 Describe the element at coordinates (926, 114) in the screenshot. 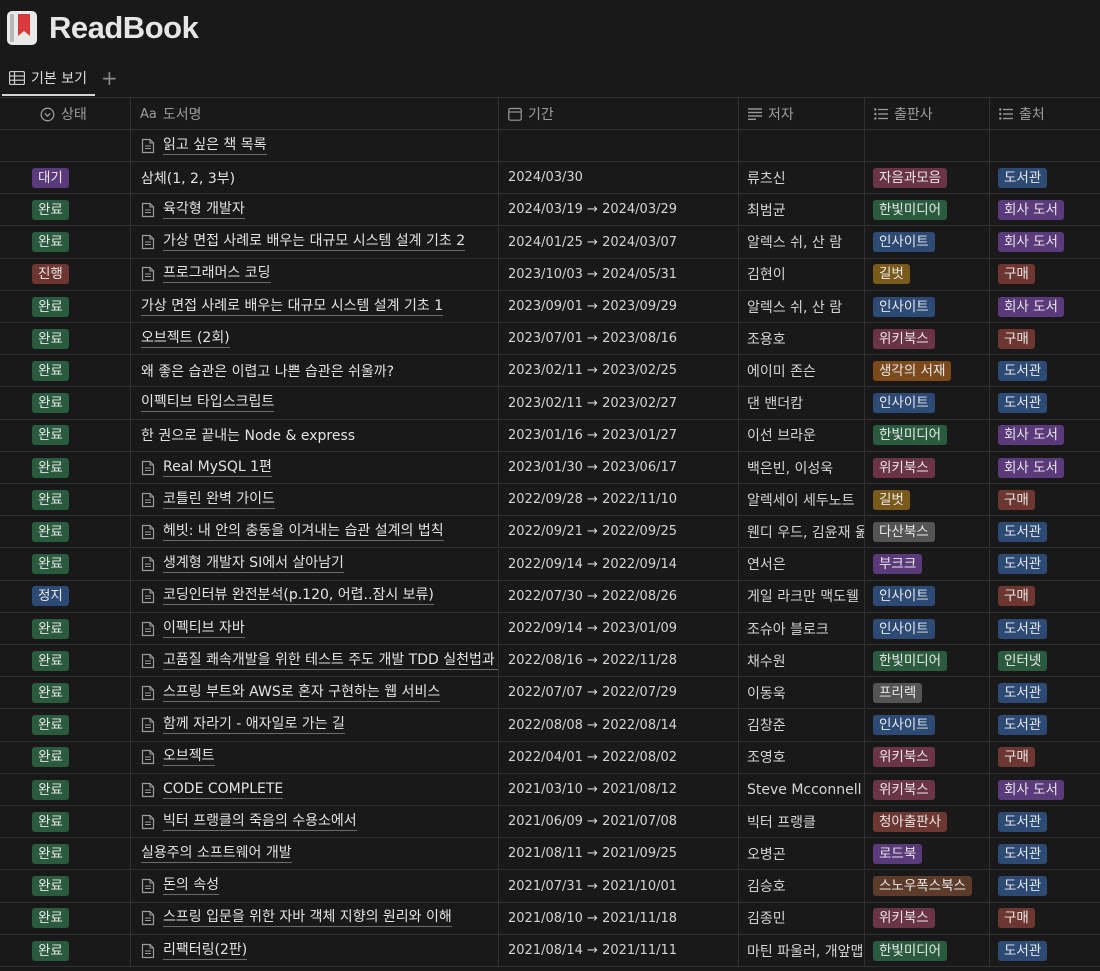

I see `column-header-publisher: 출판사` at that location.